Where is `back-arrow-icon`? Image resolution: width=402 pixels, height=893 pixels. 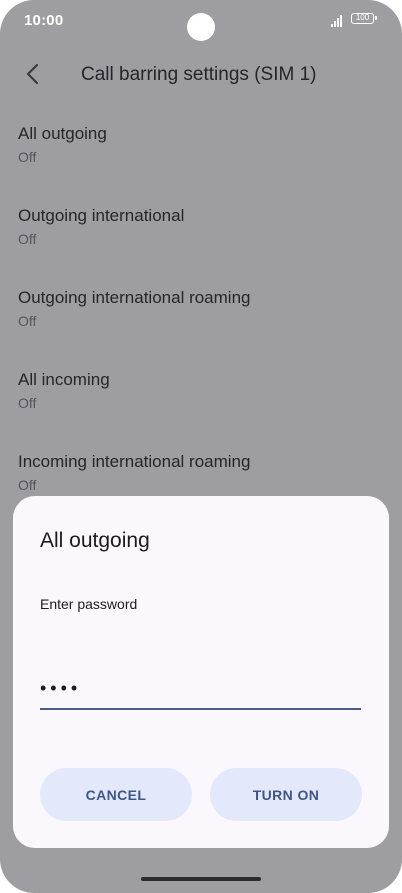
back-arrow-icon is located at coordinates (34, 74).